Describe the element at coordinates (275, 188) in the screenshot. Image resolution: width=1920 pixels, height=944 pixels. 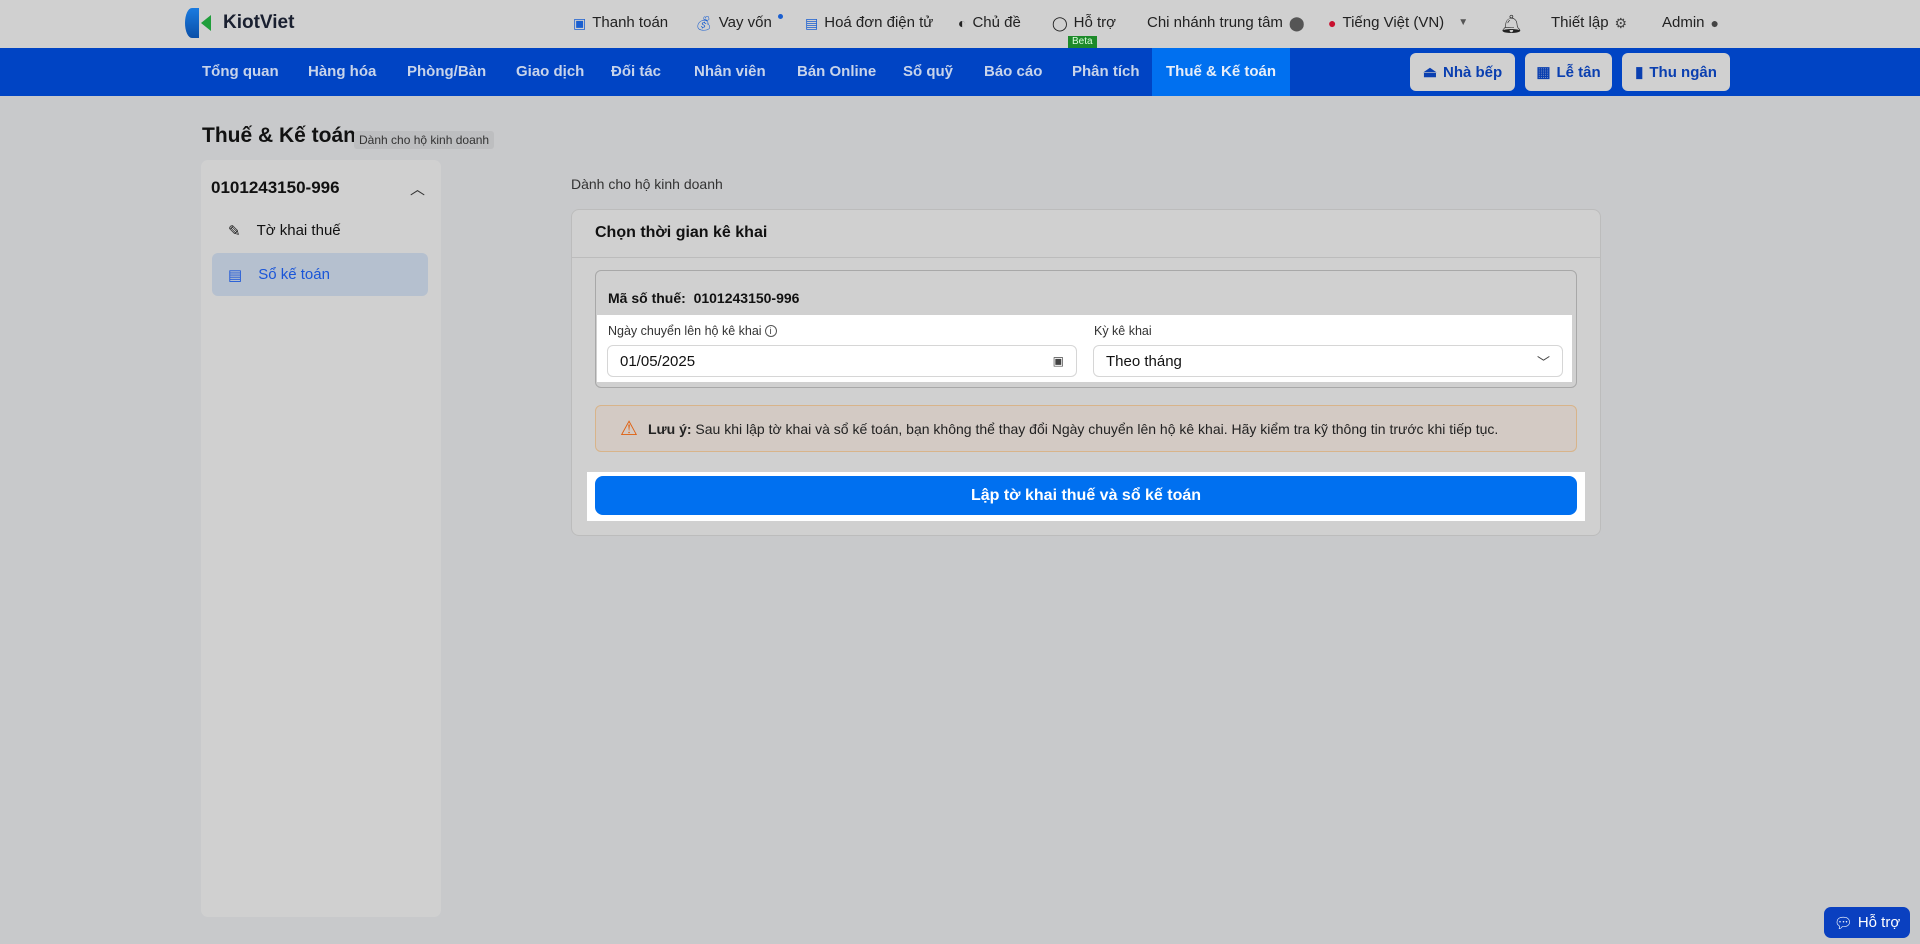
I see `sidebar-tax-id-header: 0101243150-996` at that location.